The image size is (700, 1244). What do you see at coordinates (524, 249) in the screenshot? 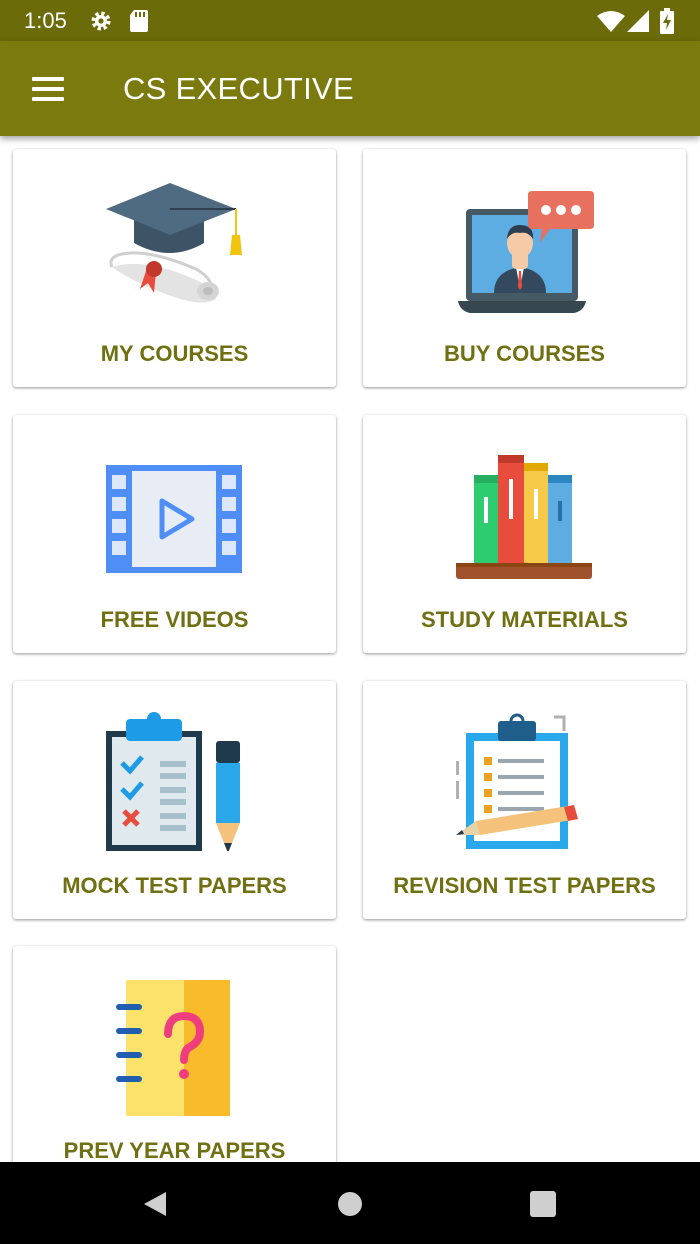
I see `online-teacher-icon` at bounding box center [524, 249].